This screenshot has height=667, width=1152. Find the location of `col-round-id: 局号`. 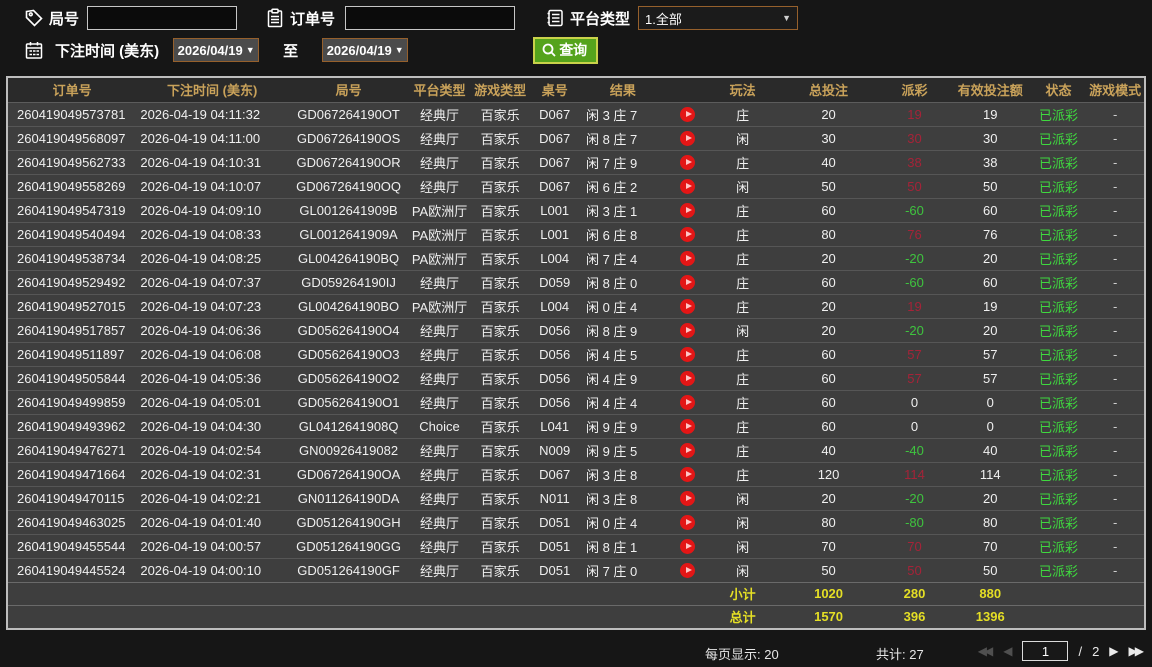

col-round-id: 局号 is located at coordinates (348, 90).